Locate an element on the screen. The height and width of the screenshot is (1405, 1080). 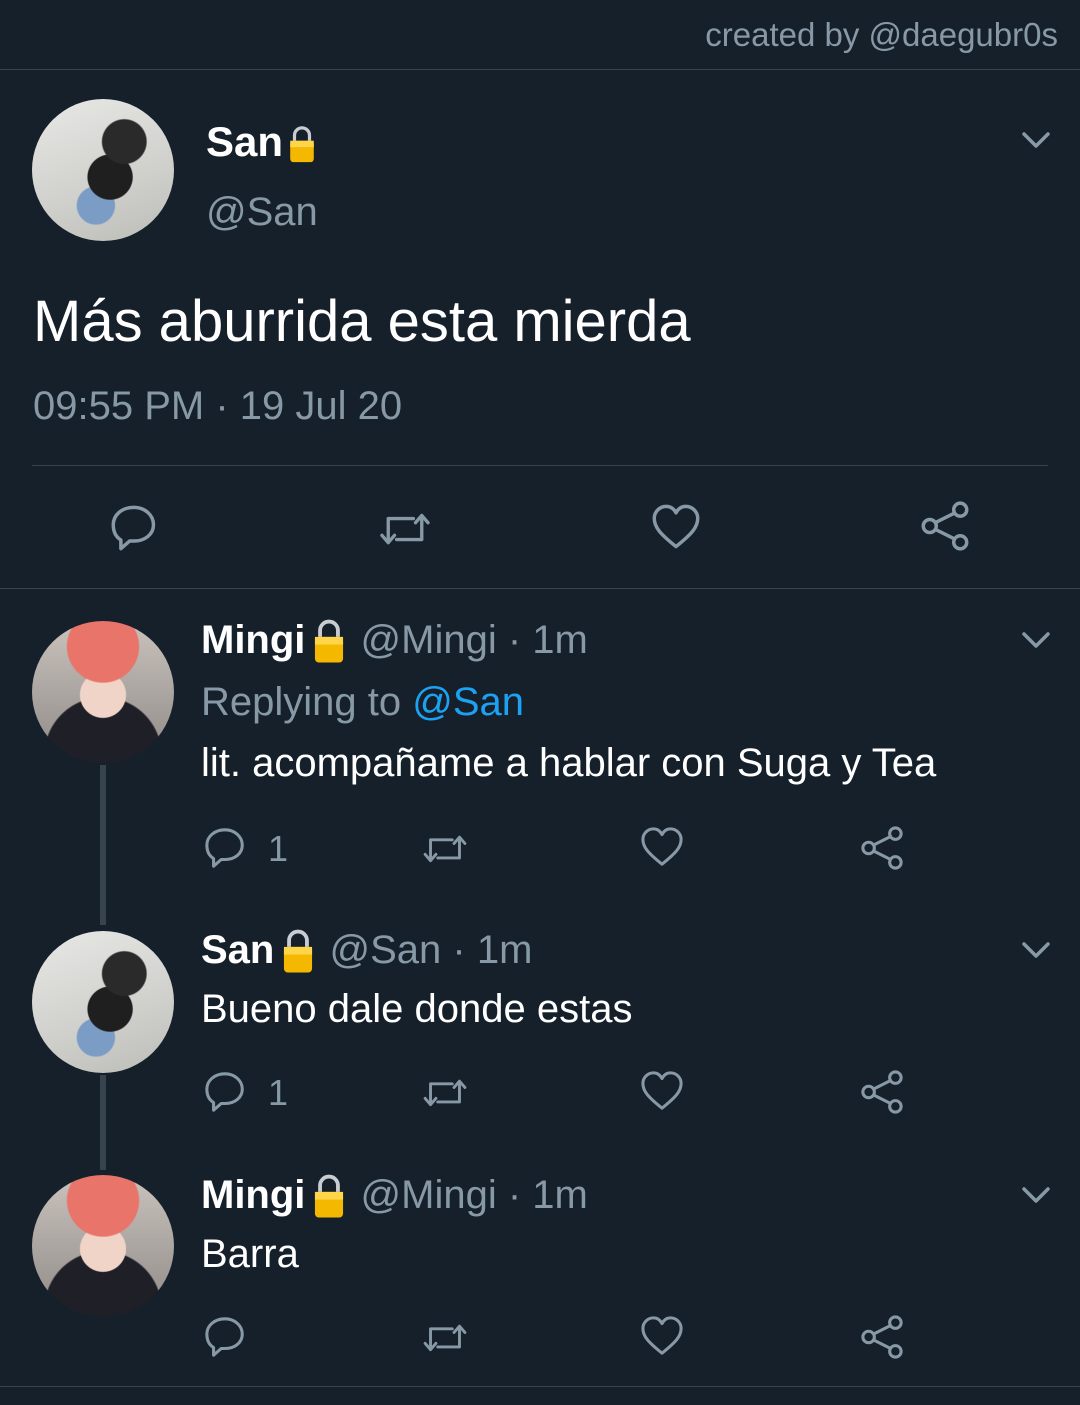
author-line: San is located at coordinates (261, 142).